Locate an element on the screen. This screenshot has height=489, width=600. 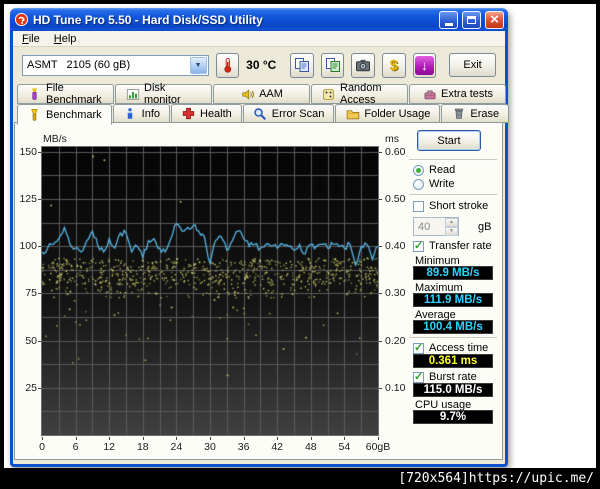
access-time-checkbox: Access time is located at coordinates (450, 347).